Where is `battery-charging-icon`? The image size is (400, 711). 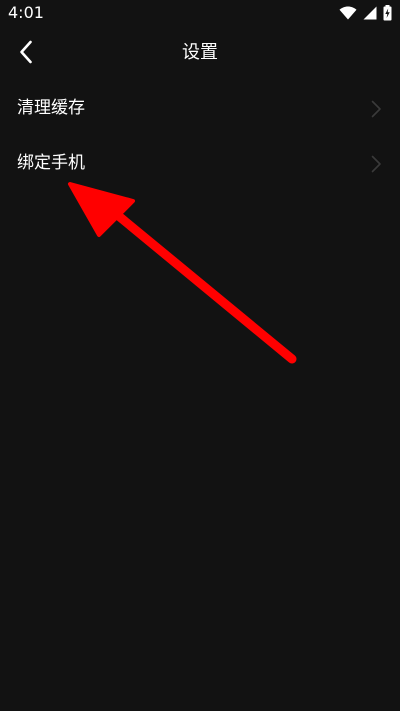
battery-charging-icon is located at coordinates (387, 13).